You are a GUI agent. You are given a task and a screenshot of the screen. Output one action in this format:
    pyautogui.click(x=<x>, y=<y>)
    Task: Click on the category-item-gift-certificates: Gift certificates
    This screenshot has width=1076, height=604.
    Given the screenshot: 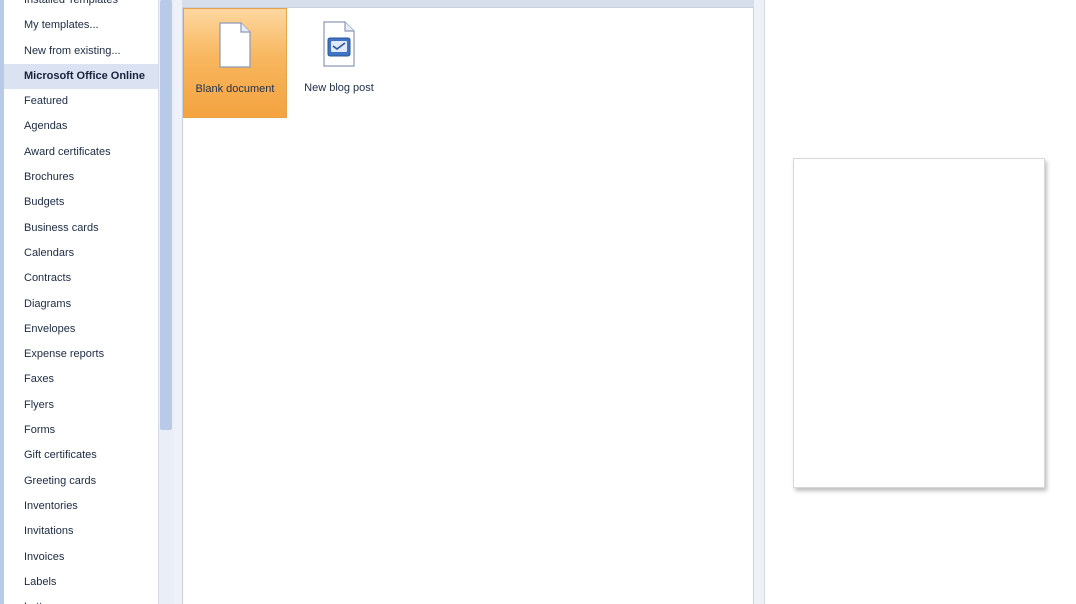 What is the action you would take?
    pyautogui.click(x=81, y=455)
    